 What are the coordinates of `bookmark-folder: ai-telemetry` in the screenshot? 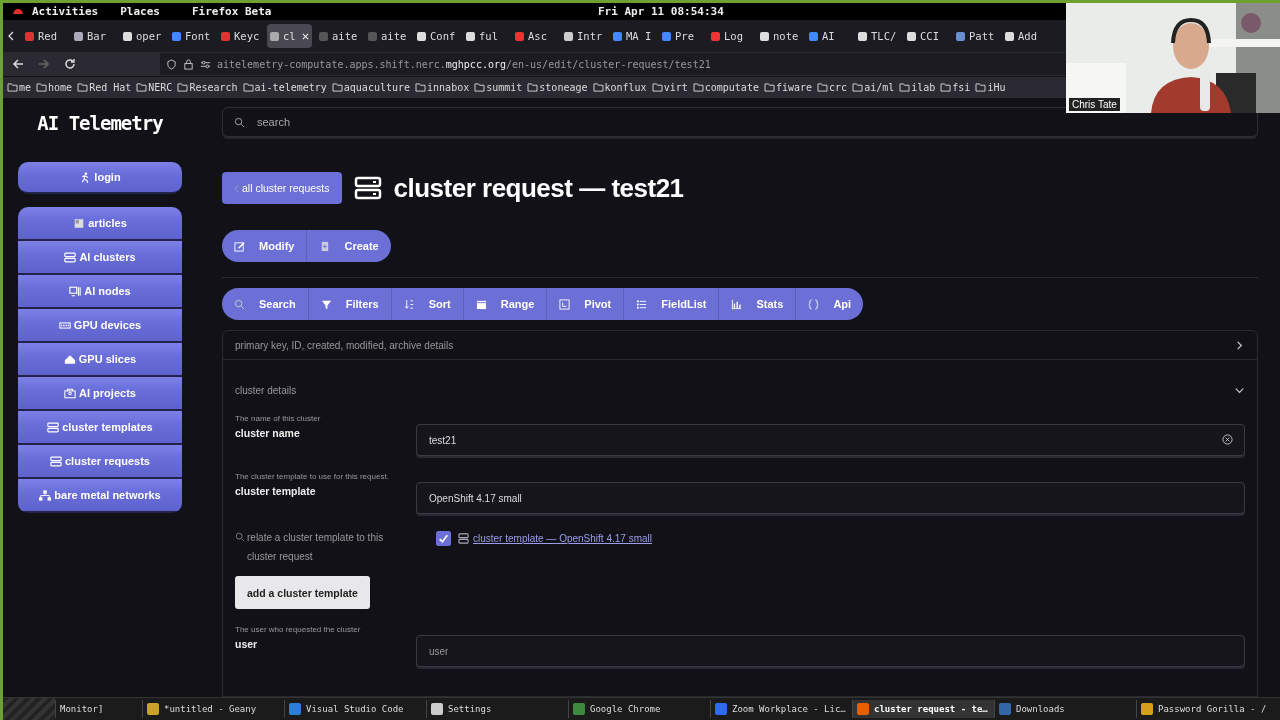 It's located at (290, 87).